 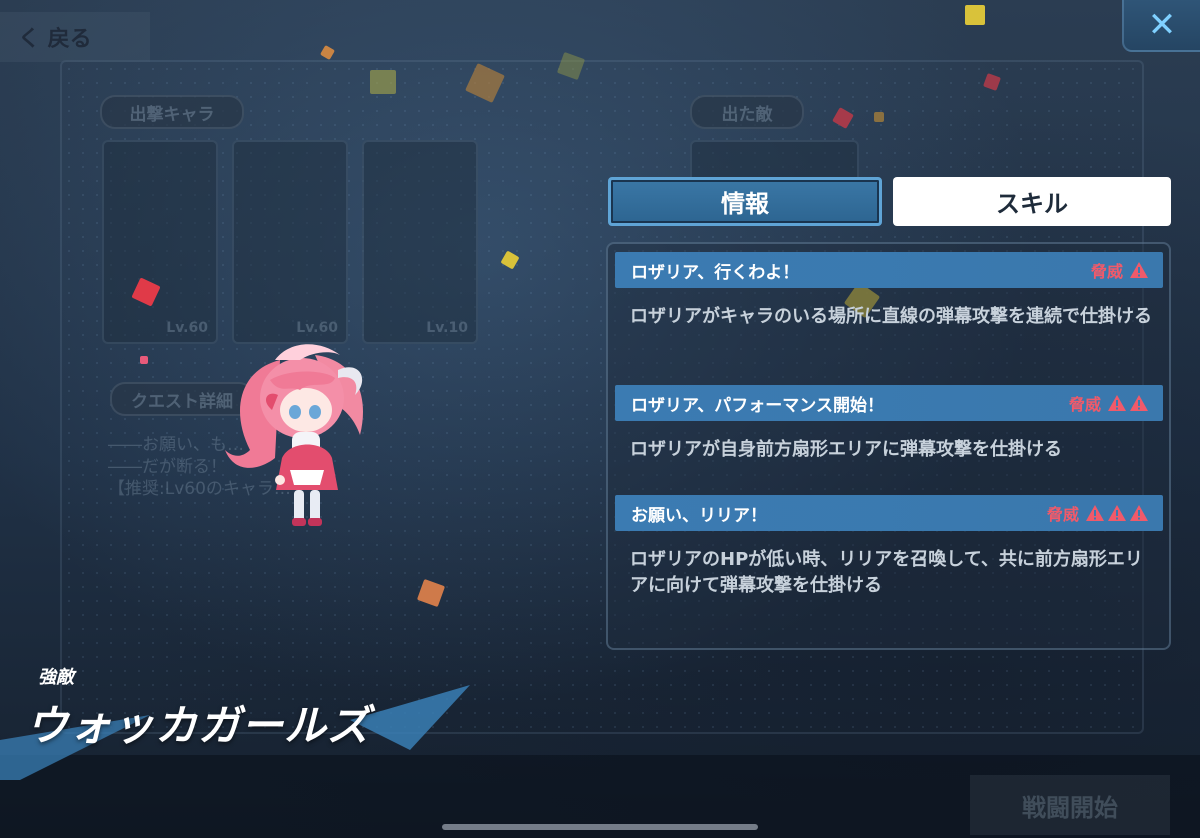 I want to click on close-icon: ✕, so click(x=1162, y=25).